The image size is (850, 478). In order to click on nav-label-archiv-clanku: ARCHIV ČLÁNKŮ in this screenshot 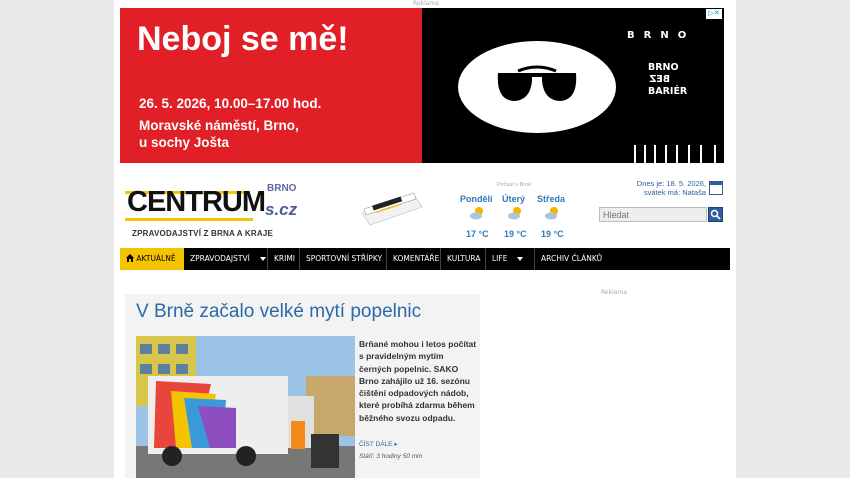, I will do `click(572, 258)`.